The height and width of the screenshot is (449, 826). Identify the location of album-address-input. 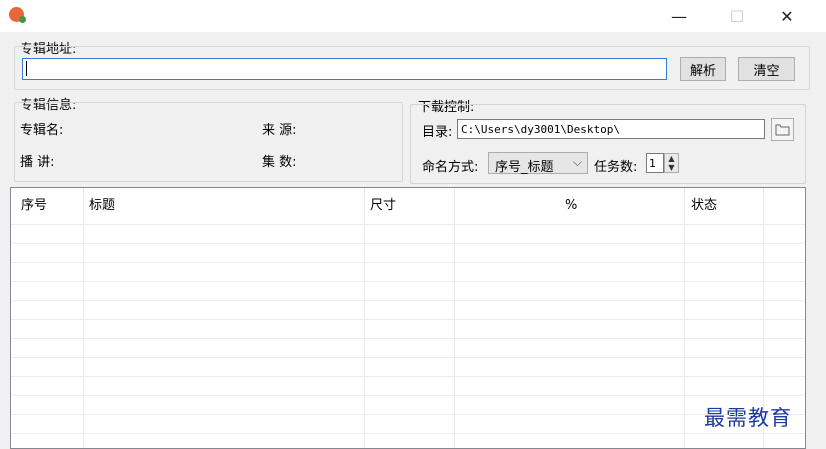
(344, 69).